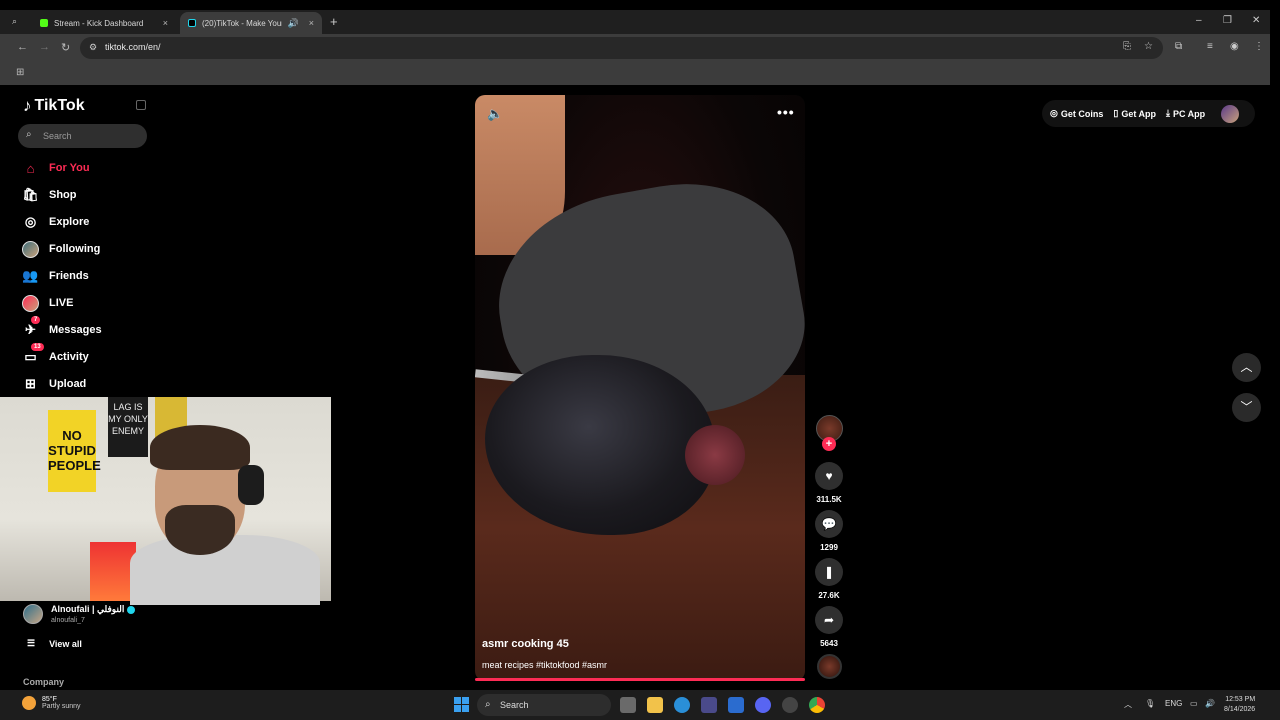 This screenshot has width=1280, height=720. I want to click on tab-kick-dashboard: Stream - Kick Dashboard ×, so click(104, 23).